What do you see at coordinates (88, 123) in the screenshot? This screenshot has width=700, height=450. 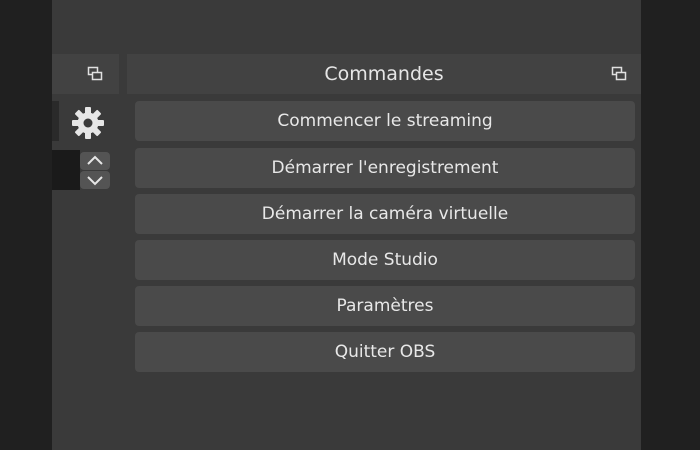 I see `gear-icon` at bounding box center [88, 123].